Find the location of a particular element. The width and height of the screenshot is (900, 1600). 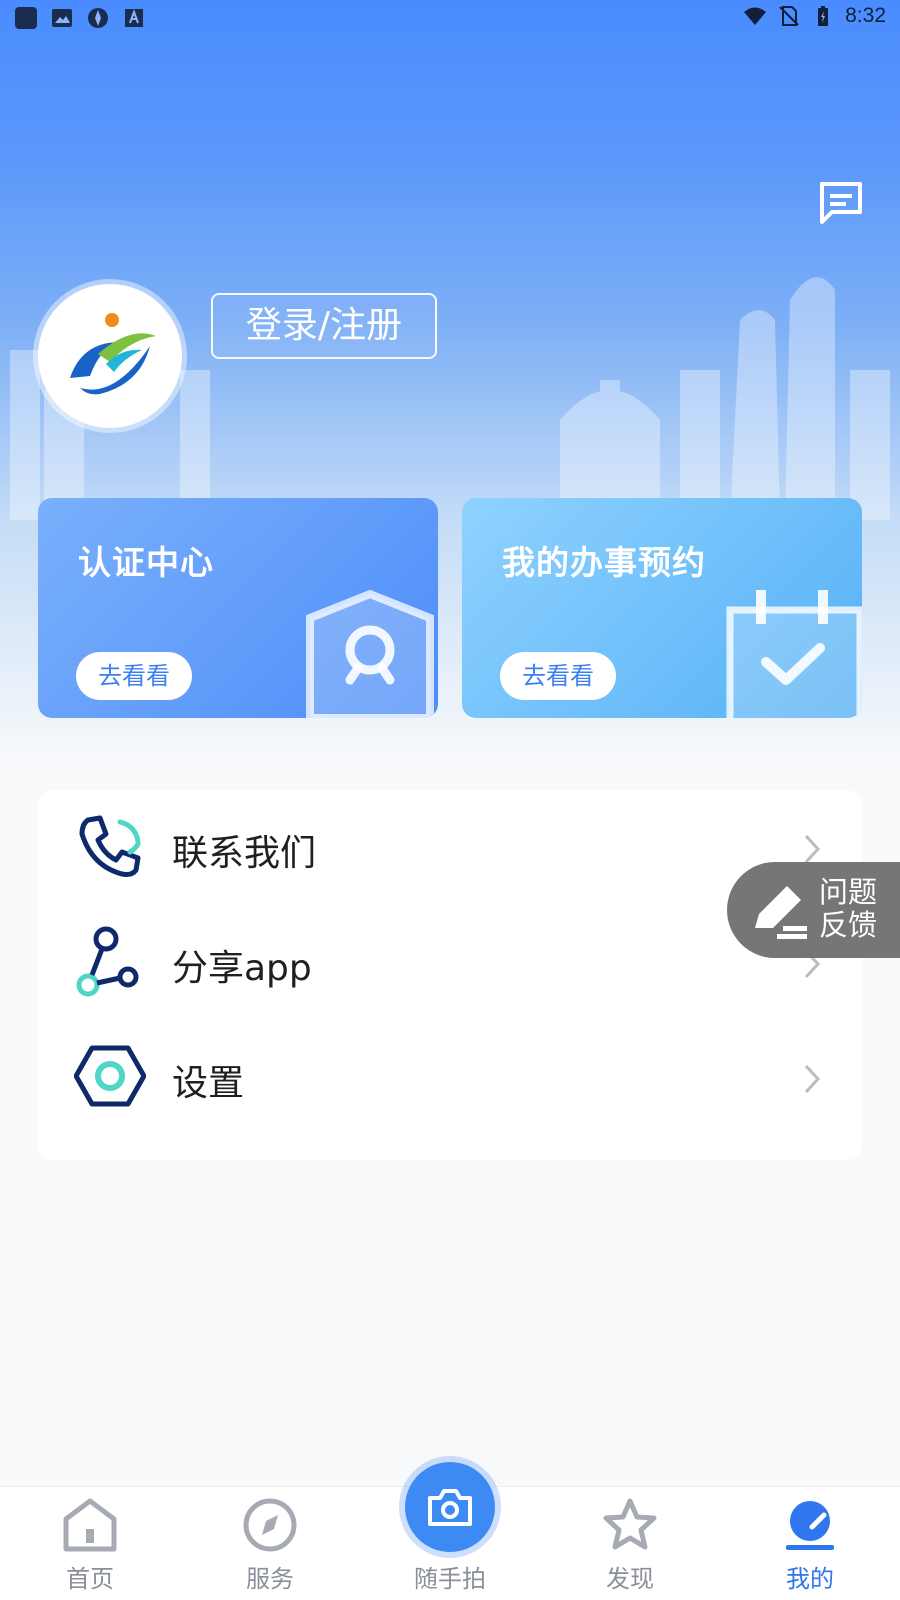

edit-icon is located at coordinates (781, 912).